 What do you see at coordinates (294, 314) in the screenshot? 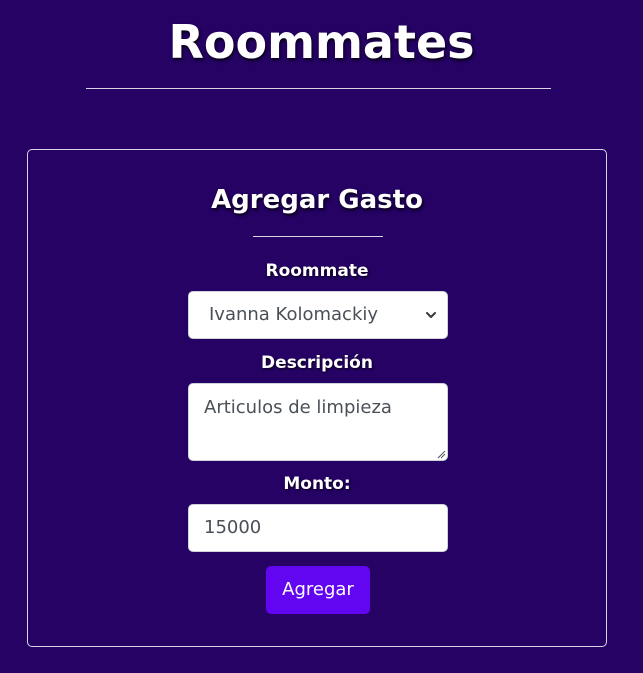
I see `roommate-selected-value: Ivanna Kolomackiy` at bounding box center [294, 314].